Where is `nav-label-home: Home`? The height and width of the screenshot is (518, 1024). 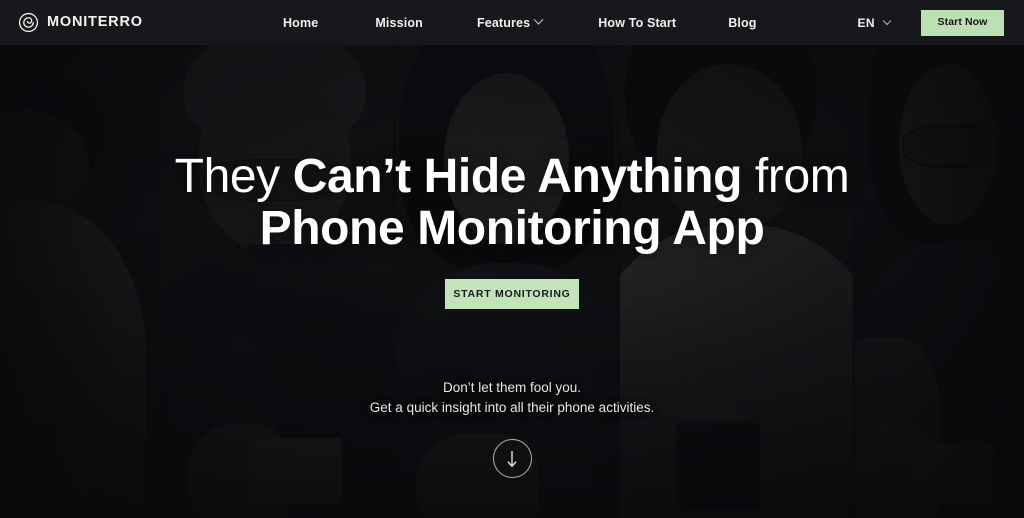 nav-label-home: Home is located at coordinates (301, 22).